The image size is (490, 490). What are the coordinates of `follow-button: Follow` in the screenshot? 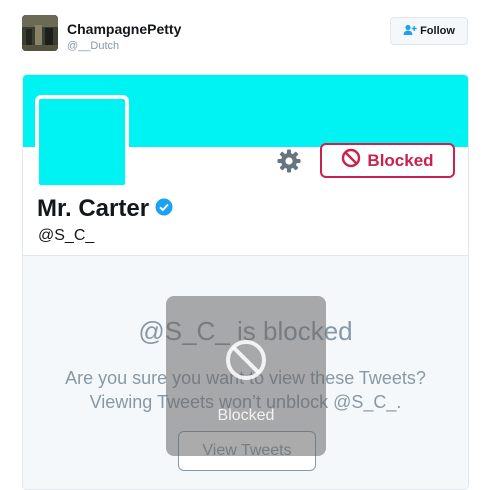 It's located at (429, 31).